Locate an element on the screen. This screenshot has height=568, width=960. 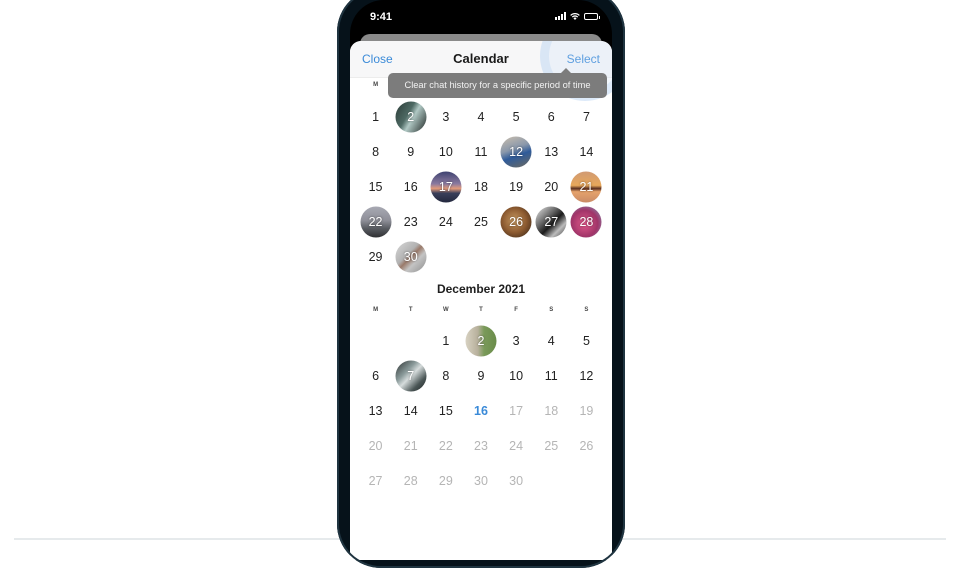
day-number: 14 is located at coordinates (410, 410).